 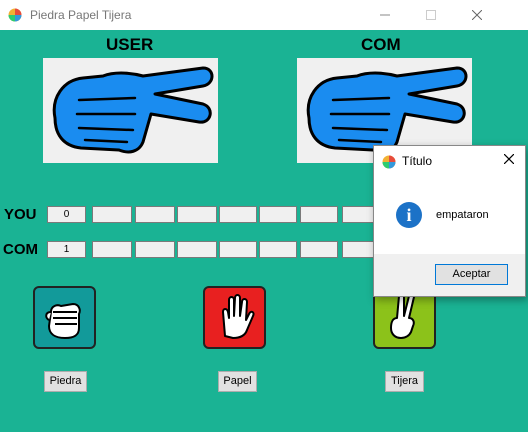 I want to click on user-hand-panel, so click(x=130, y=110).